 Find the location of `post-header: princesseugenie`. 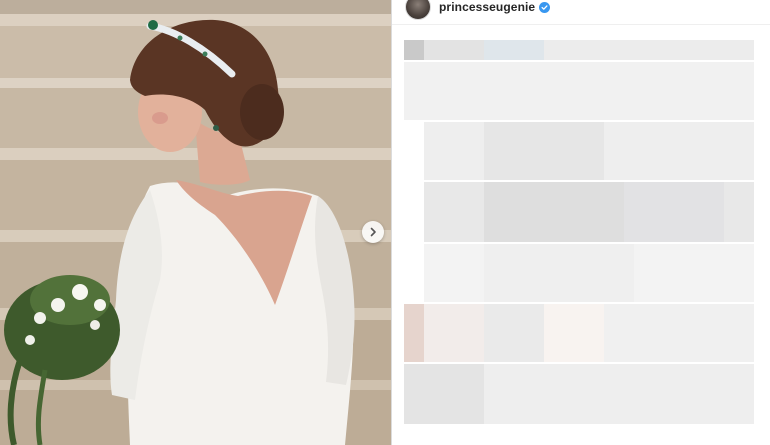

post-header: princesseugenie is located at coordinates (581, 11).